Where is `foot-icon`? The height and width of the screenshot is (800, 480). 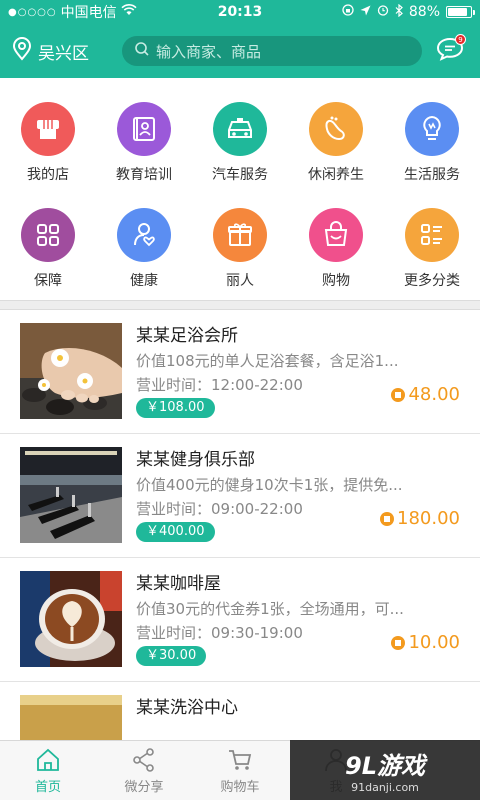 foot-icon is located at coordinates (335, 128).